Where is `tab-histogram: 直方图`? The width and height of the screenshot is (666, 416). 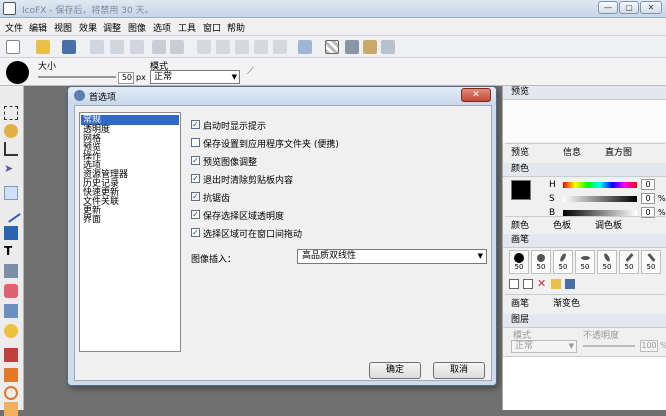 tab-histogram: 直方图 is located at coordinates (618, 151).